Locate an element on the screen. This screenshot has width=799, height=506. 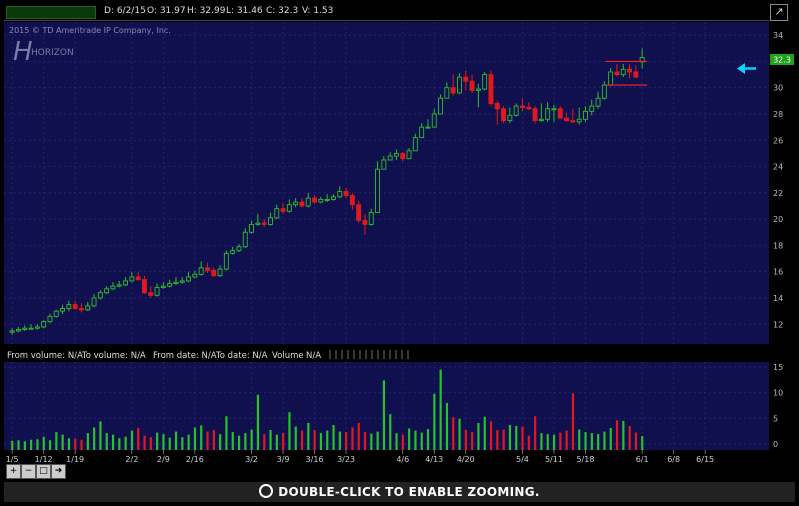
arrow-right-icon: ➜ is located at coordinates (58, 471).